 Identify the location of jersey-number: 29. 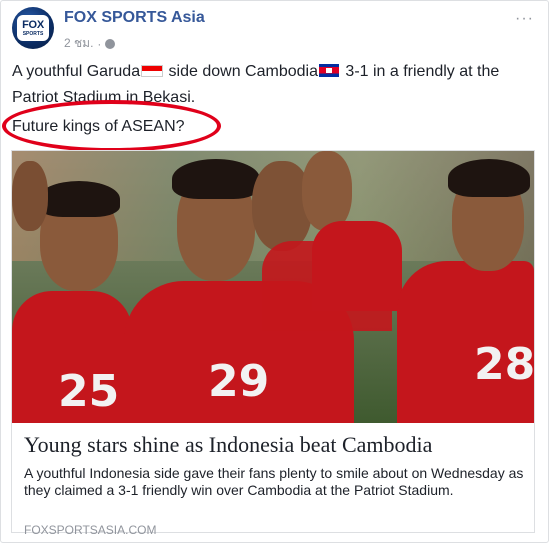
(239, 381).